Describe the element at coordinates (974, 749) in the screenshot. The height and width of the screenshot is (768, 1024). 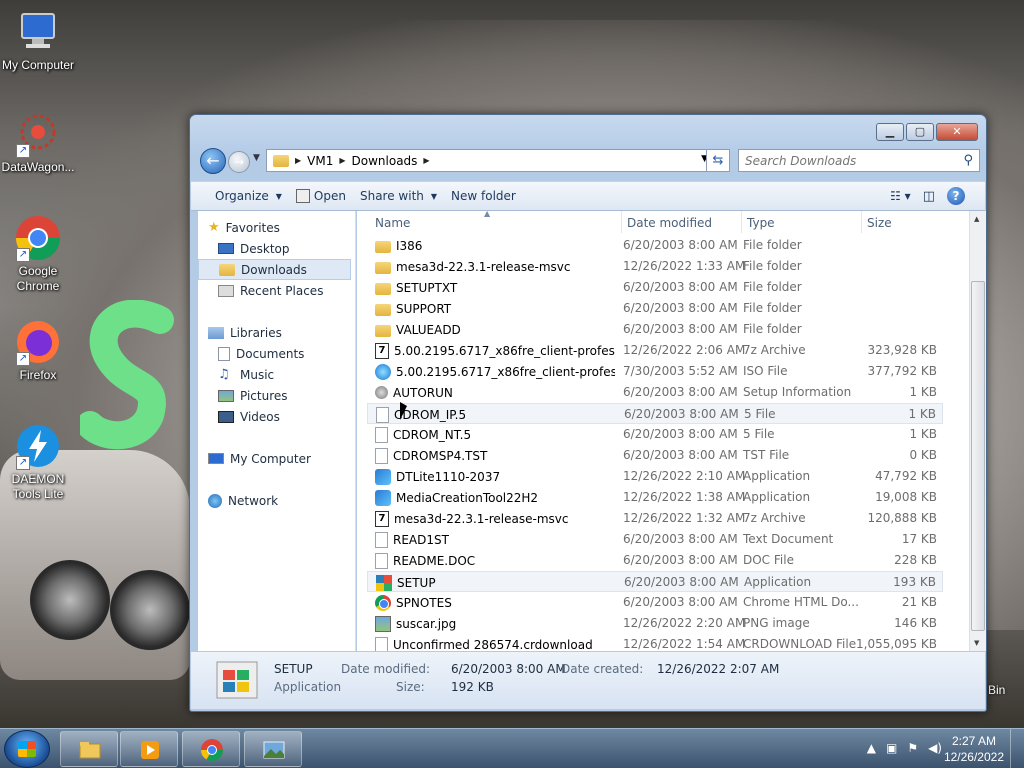
I see `clock: 2:27 AM 12/26/2022` at that location.